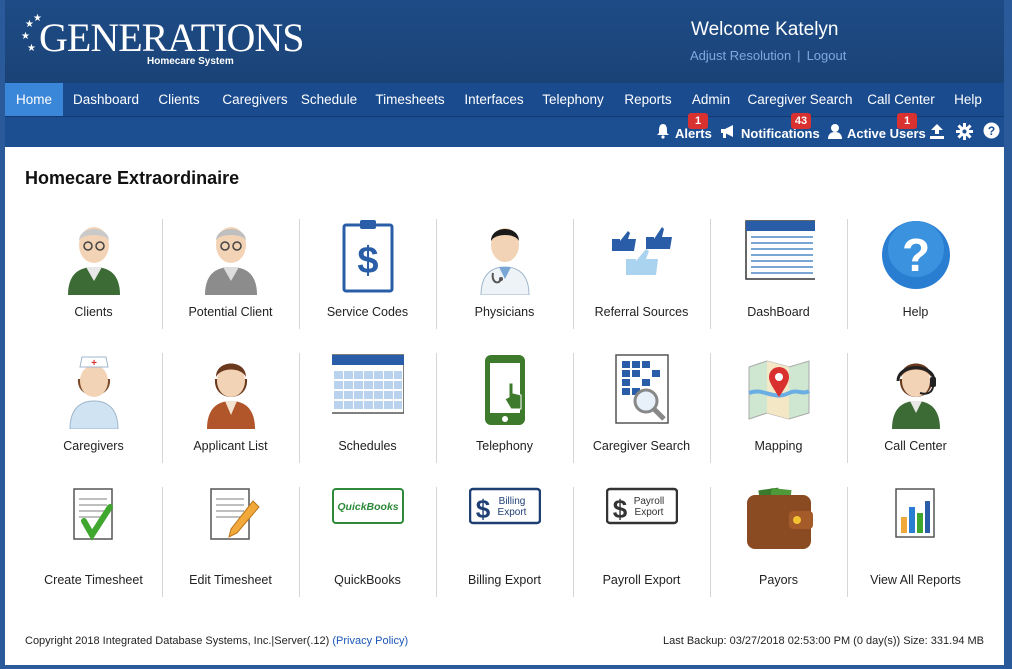  Describe the element at coordinates (915, 542) in the screenshot. I see `tile-view-all-reports: View All Reports` at that location.